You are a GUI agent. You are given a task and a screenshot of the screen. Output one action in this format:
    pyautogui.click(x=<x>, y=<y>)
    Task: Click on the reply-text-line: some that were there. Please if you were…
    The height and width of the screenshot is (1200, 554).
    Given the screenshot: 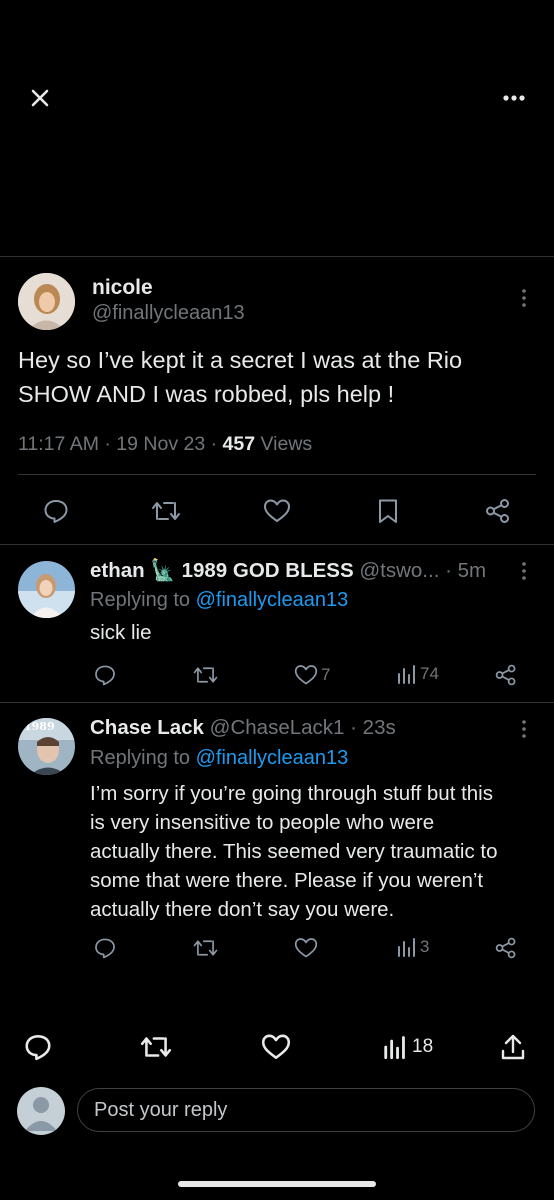 What is the action you would take?
    pyautogui.click(x=287, y=880)
    